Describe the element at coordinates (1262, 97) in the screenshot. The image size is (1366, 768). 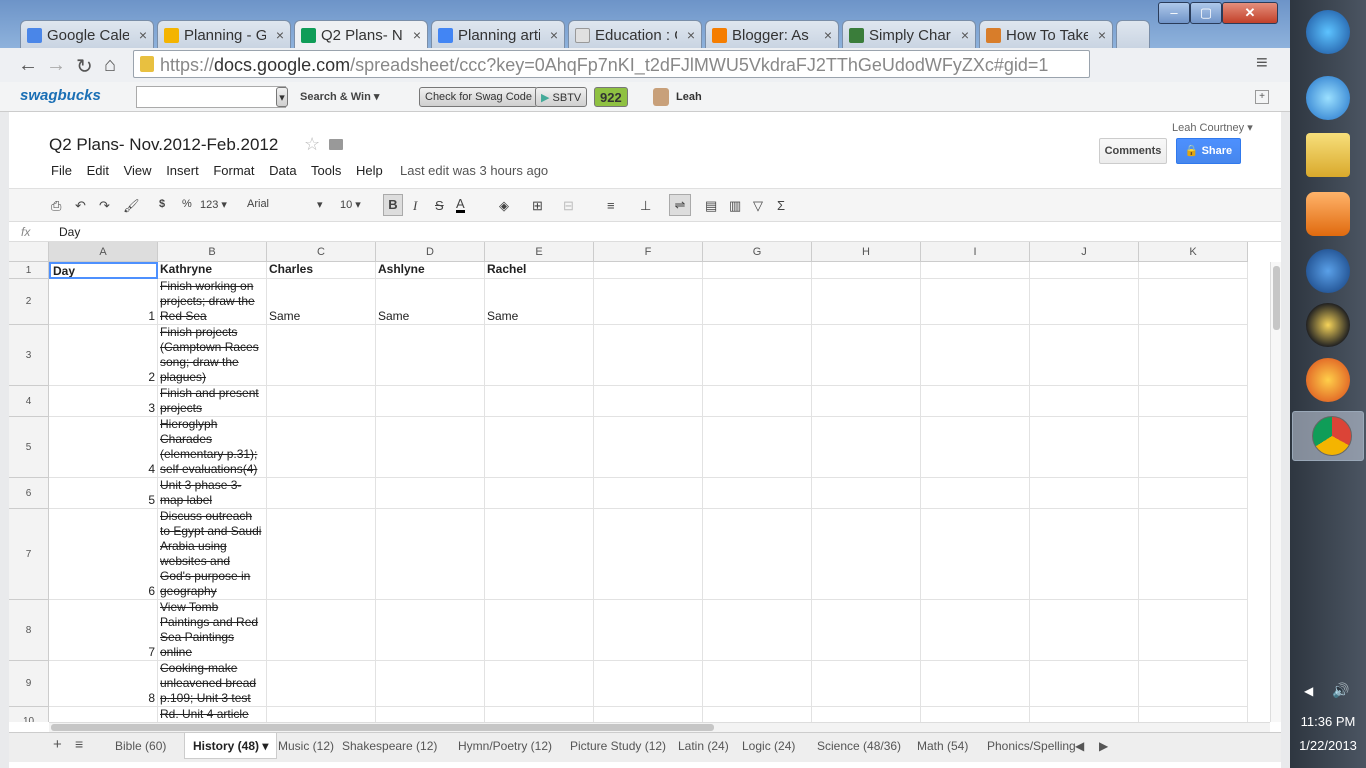
I see `expand-icon: +` at that location.